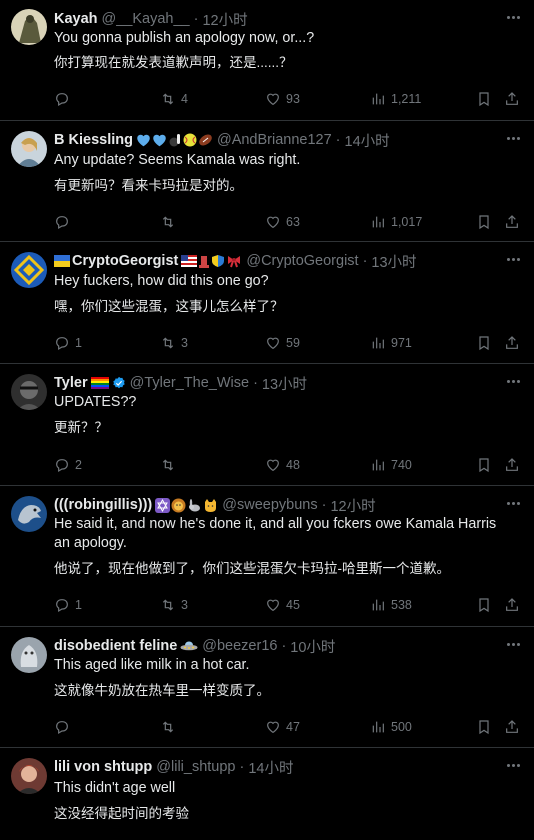 This screenshot has height=840, width=534. I want to click on display-name: CryptoGeorgist, so click(125, 261).